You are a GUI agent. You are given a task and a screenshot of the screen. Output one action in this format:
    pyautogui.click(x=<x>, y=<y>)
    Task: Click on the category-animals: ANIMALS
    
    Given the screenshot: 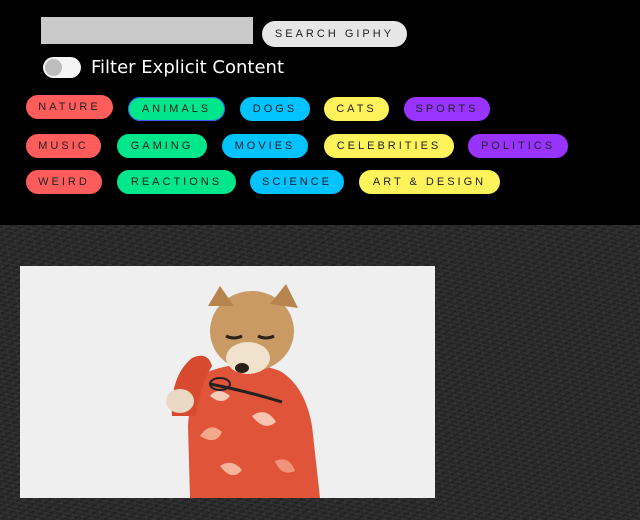 What is the action you would take?
    pyautogui.click(x=176, y=109)
    